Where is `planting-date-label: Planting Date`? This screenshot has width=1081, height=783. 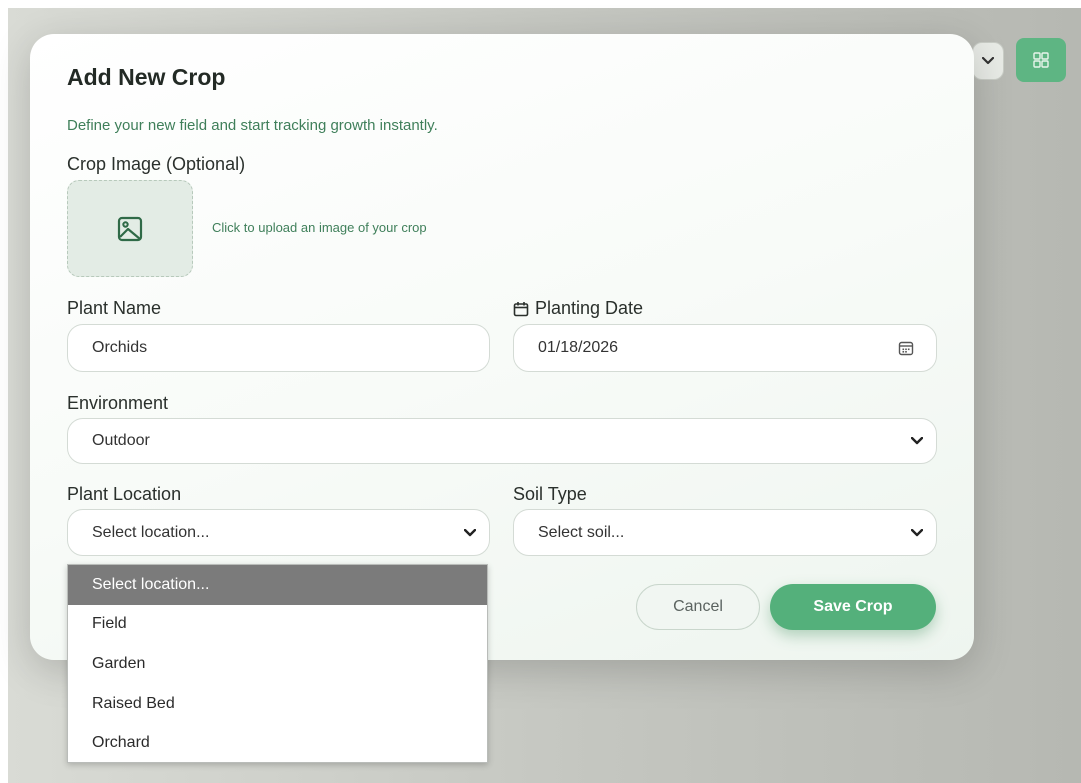 planting-date-label: Planting Date is located at coordinates (578, 308).